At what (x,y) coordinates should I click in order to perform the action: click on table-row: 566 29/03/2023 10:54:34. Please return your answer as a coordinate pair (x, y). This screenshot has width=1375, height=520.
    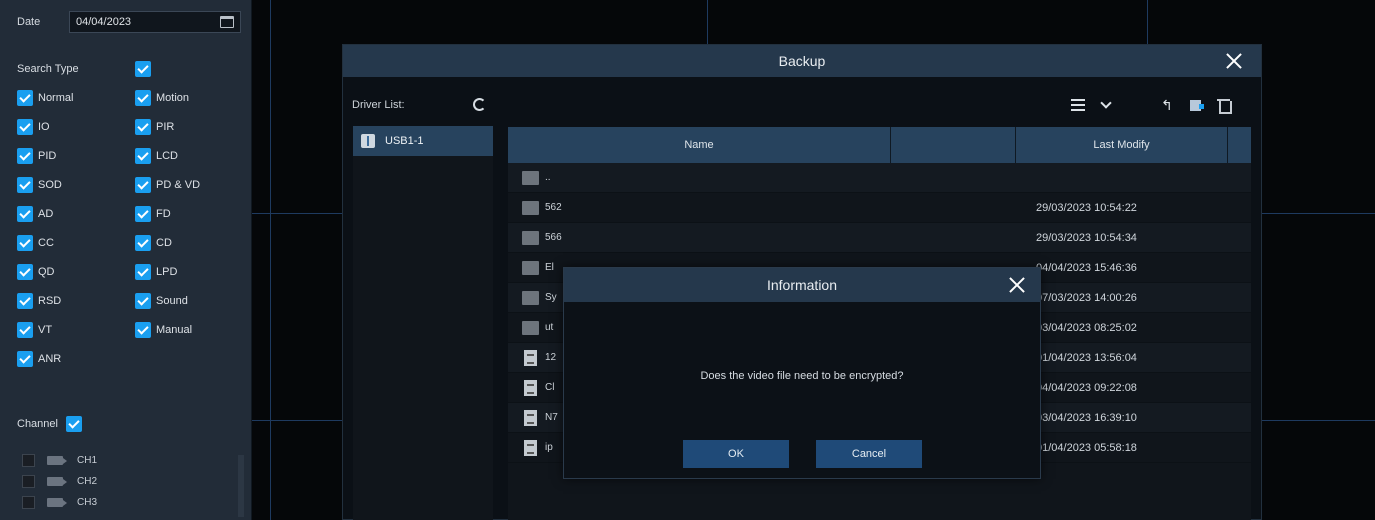
    Looking at the image, I should click on (879, 238).